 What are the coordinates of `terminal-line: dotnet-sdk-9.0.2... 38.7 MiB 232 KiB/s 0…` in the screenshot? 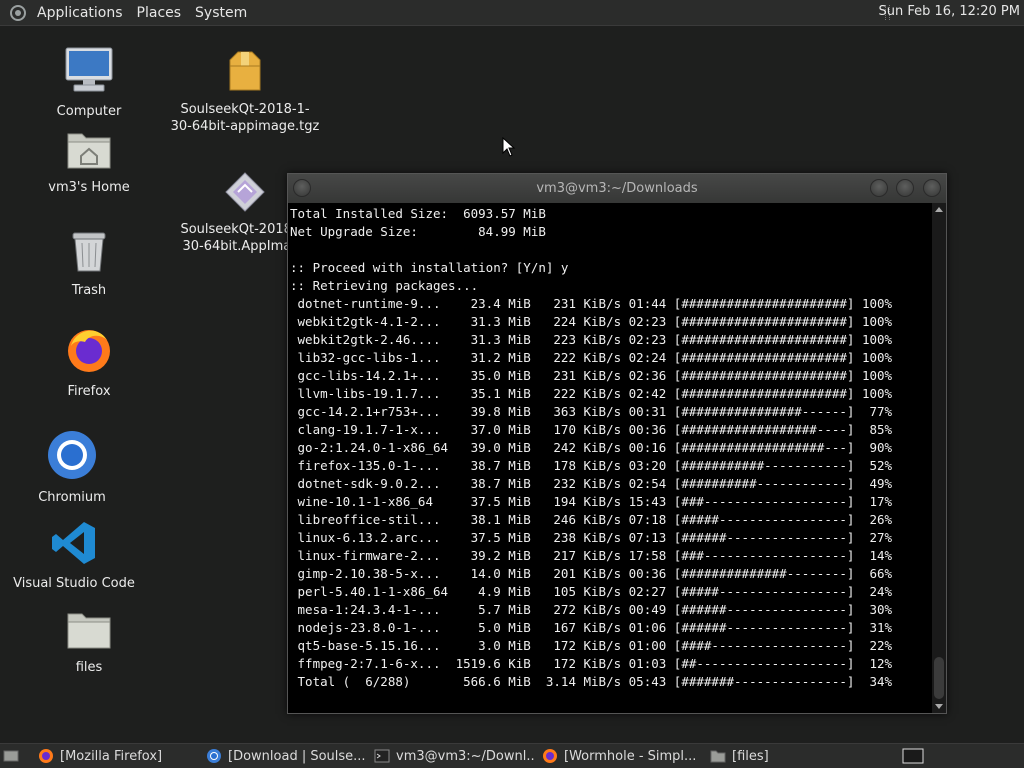 It's located at (591, 483).